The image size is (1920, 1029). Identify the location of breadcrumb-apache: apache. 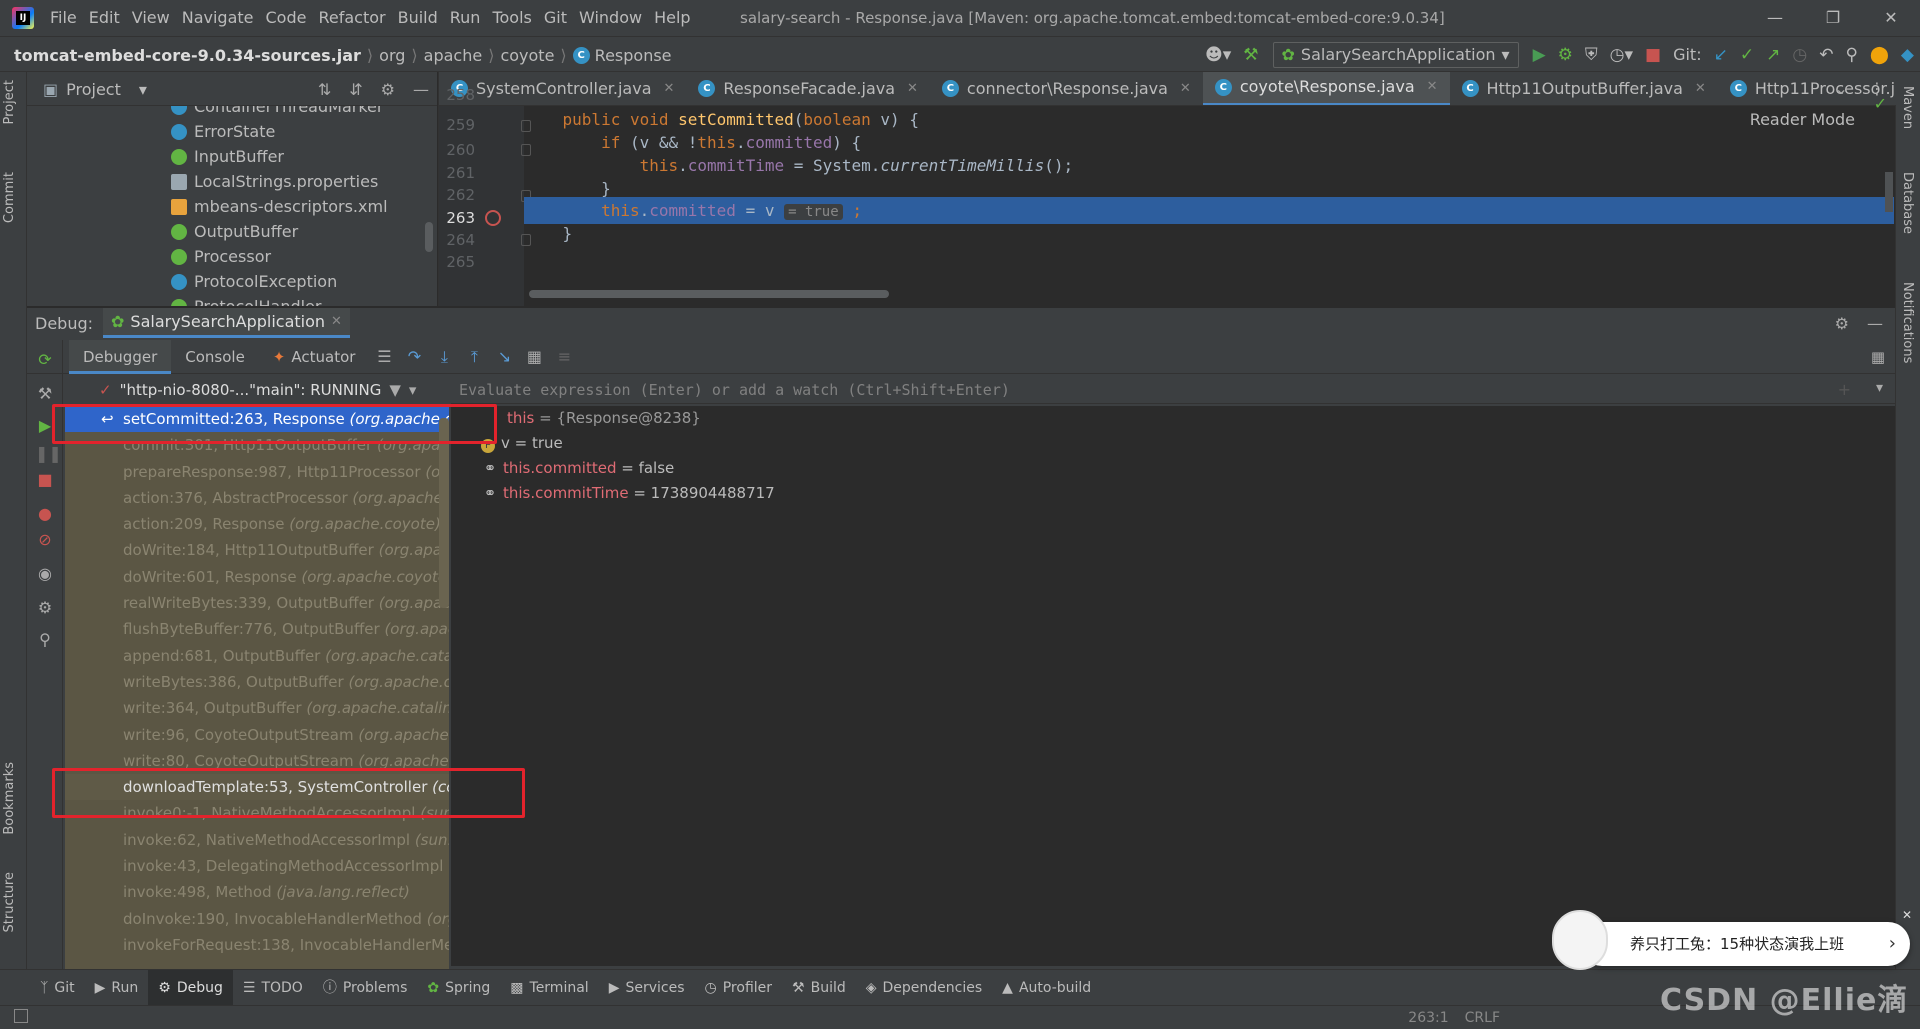
(453, 55).